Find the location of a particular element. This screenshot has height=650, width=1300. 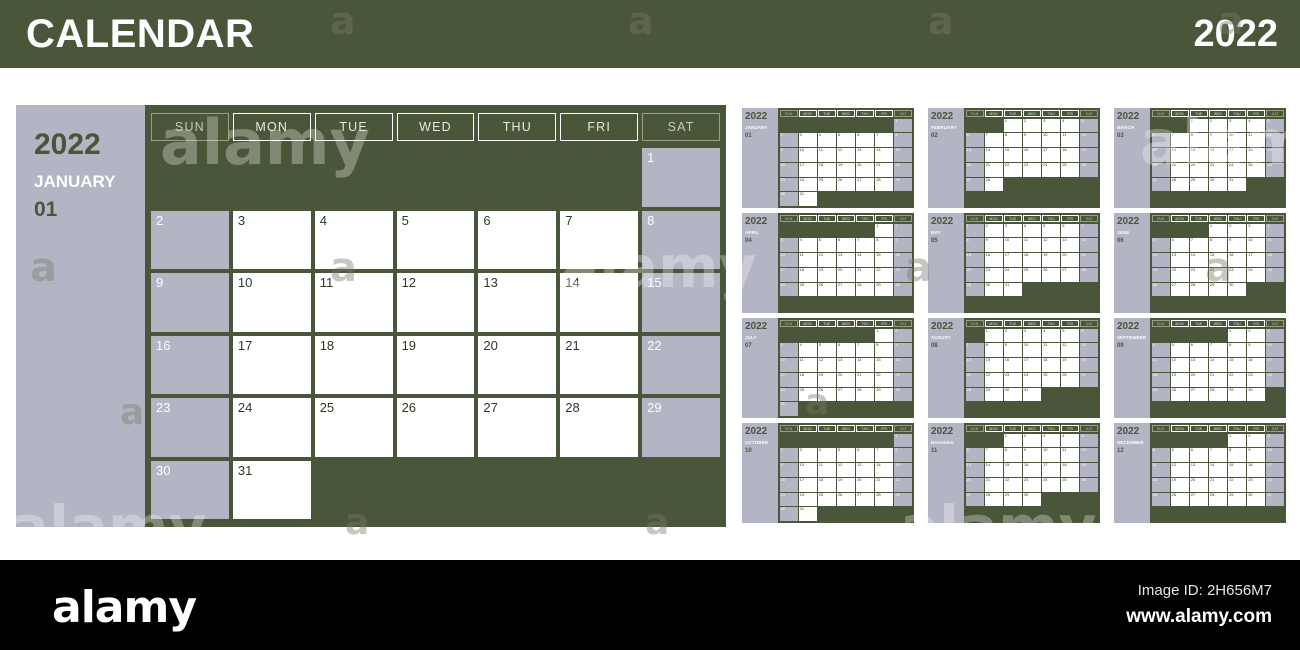

mini-day-cell-14: 14 is located at coordinates (993, 469).